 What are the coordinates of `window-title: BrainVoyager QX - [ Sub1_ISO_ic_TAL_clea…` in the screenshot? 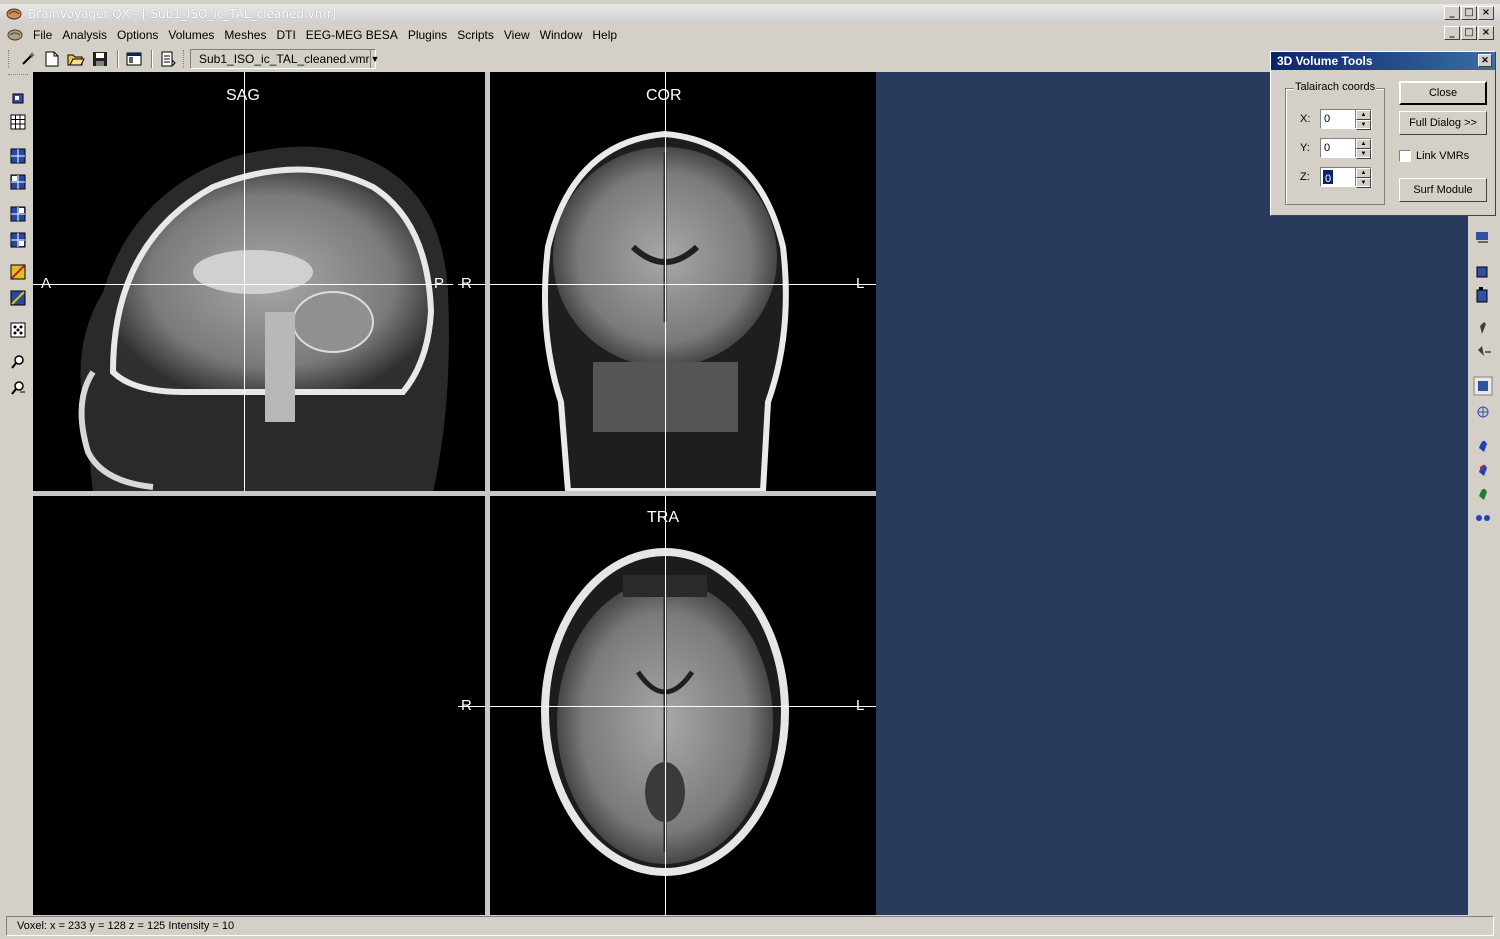 It's located at (182, 14).